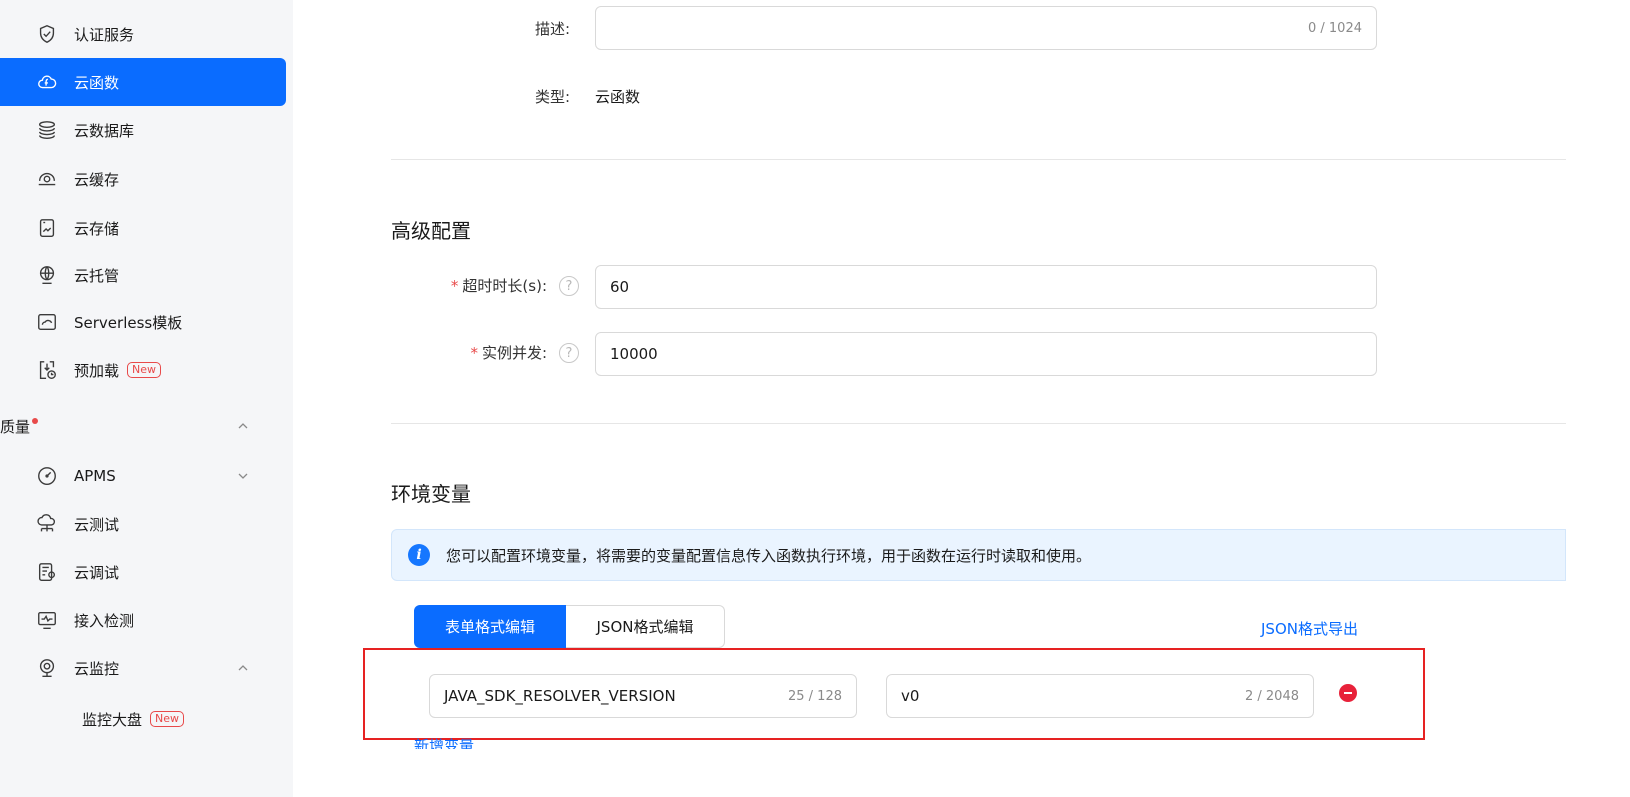 The height and width of the screenshot is (797, 1630). Describe the element at coordinates (104, 34) in the screenshot. I see `sidebar-item-label: 认证服务` at that location.